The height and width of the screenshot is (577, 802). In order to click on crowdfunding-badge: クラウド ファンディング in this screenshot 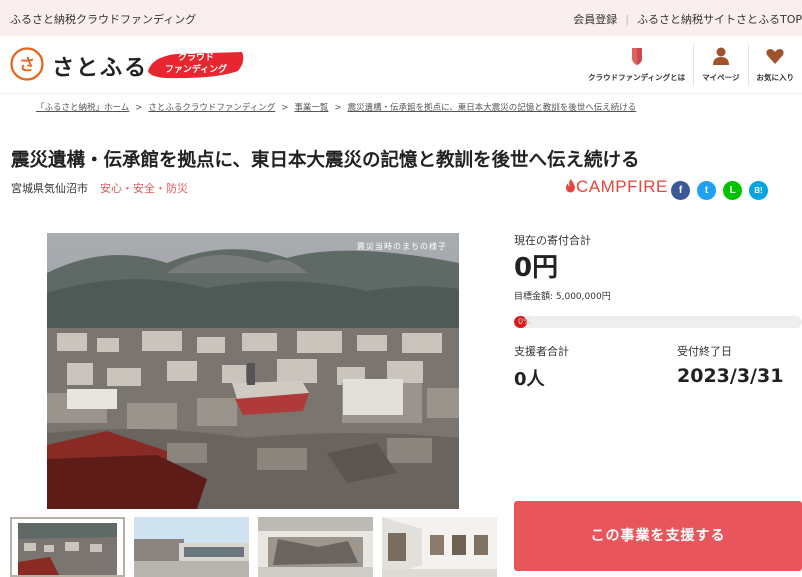, I will do `click(196, 65)`.